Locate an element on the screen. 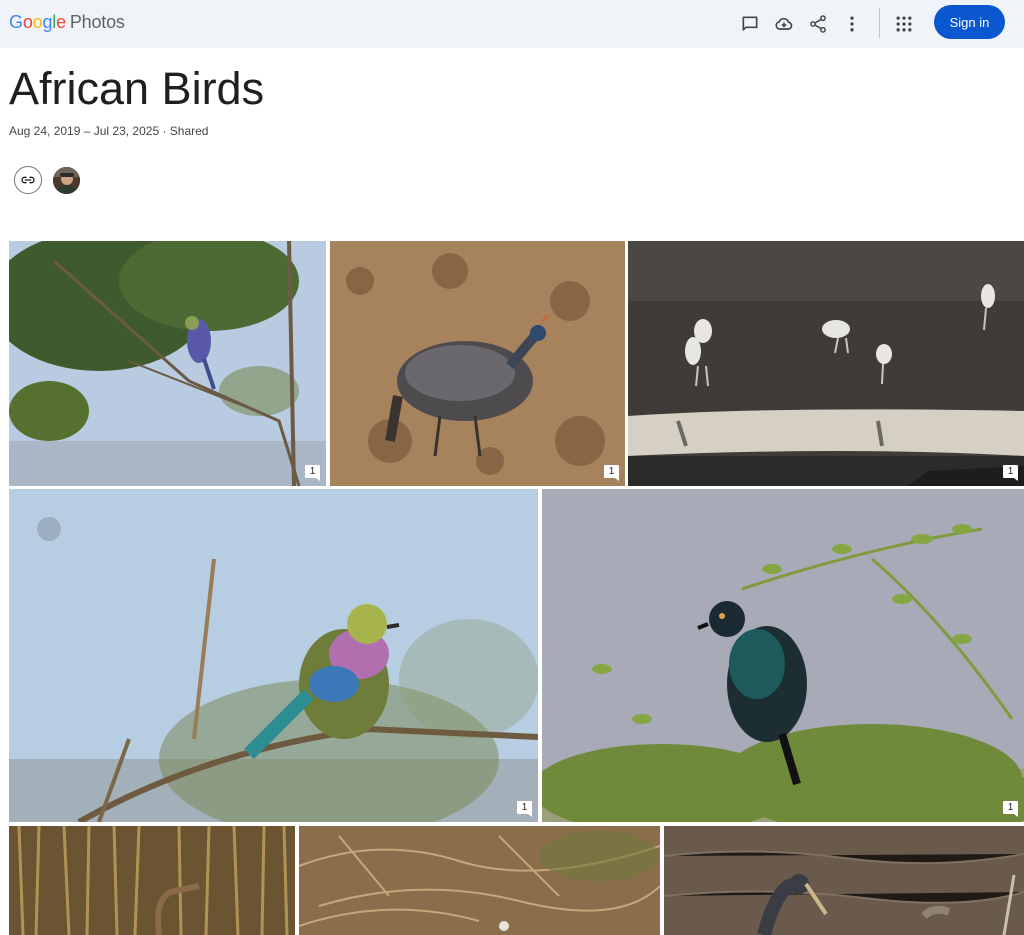  google-wordmark: Google is located at coordinates (37, 22).